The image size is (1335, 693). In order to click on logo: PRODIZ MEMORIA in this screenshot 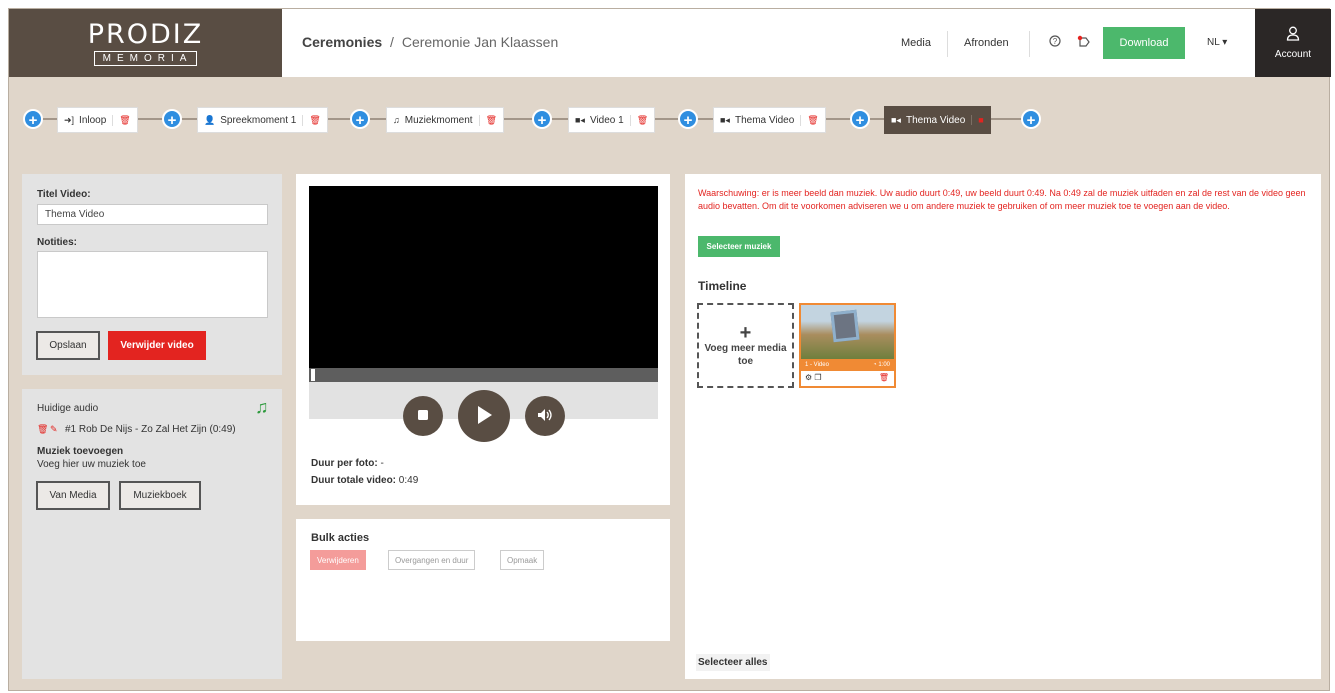, I will do `click(145, 43)`.